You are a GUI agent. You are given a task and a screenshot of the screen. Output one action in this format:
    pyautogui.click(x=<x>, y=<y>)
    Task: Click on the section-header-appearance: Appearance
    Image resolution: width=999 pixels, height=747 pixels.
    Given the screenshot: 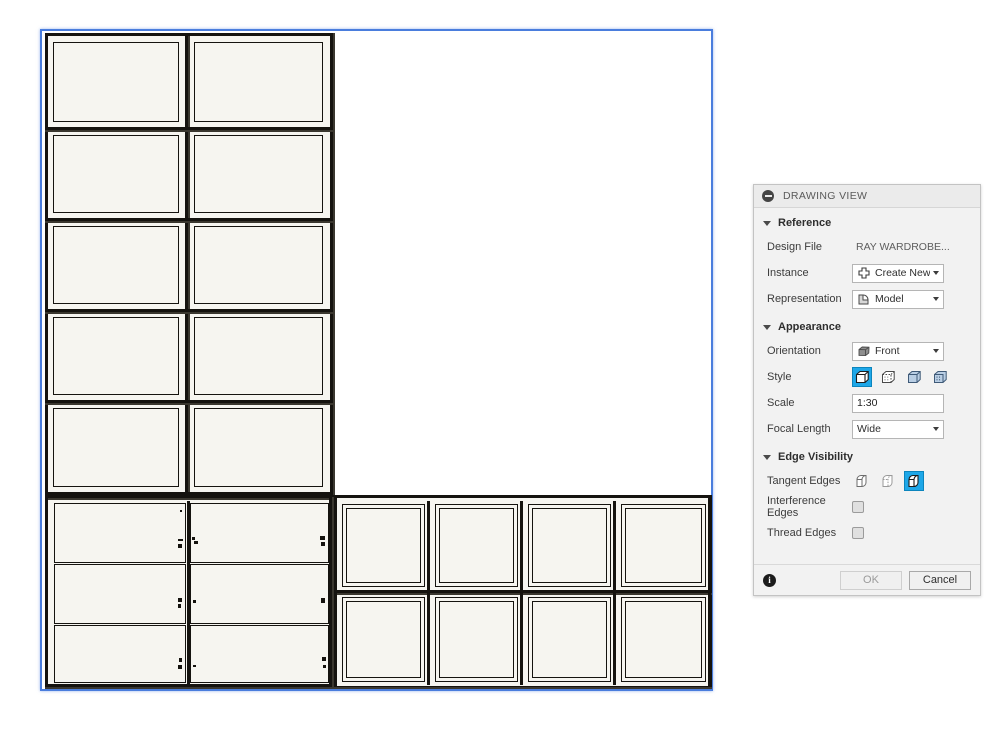 What is the action you would take?
    pyautogui.click(x=867, y=327)
    